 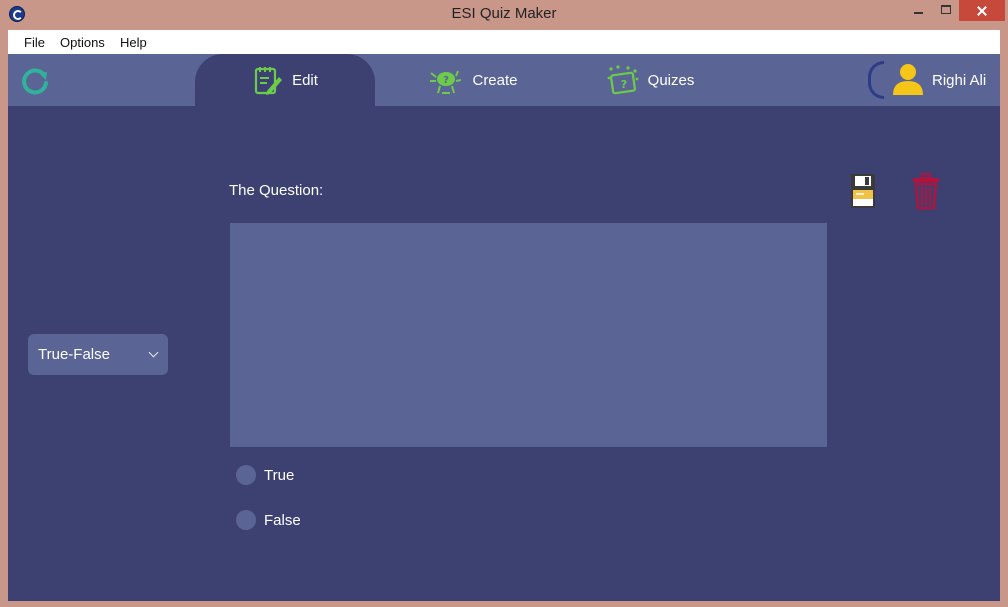 I want to click on menu-file: File, so click(x=34, y=42).